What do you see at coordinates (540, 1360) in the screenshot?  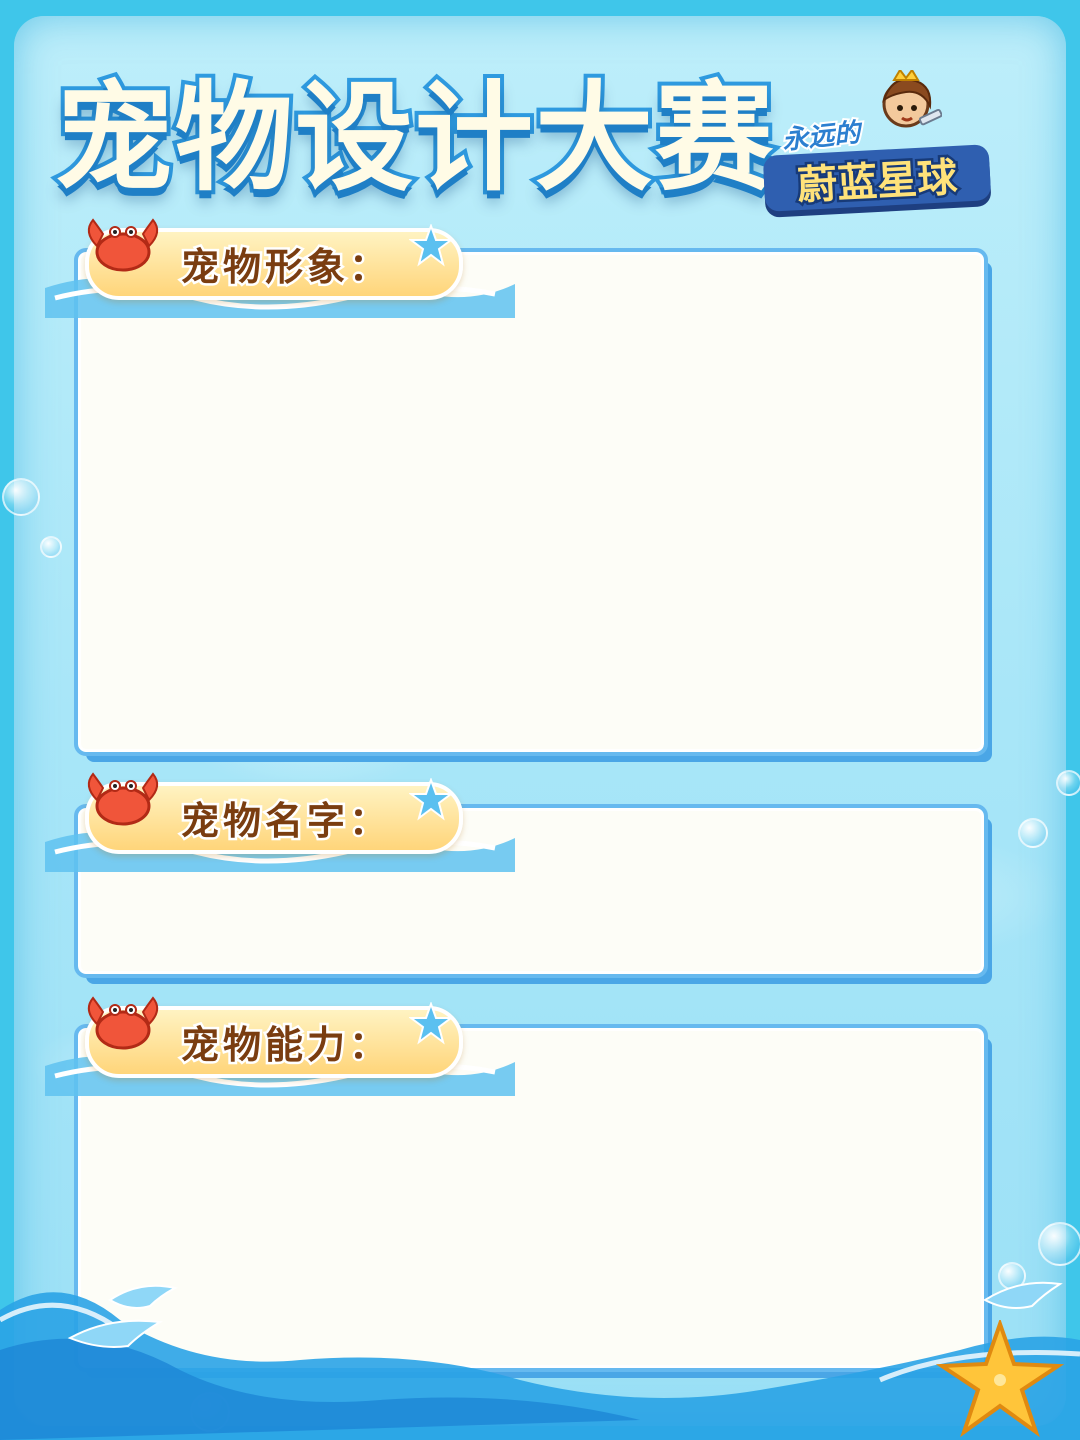 I see `sea-wave-decoration` at bounding box center [540, 1360].